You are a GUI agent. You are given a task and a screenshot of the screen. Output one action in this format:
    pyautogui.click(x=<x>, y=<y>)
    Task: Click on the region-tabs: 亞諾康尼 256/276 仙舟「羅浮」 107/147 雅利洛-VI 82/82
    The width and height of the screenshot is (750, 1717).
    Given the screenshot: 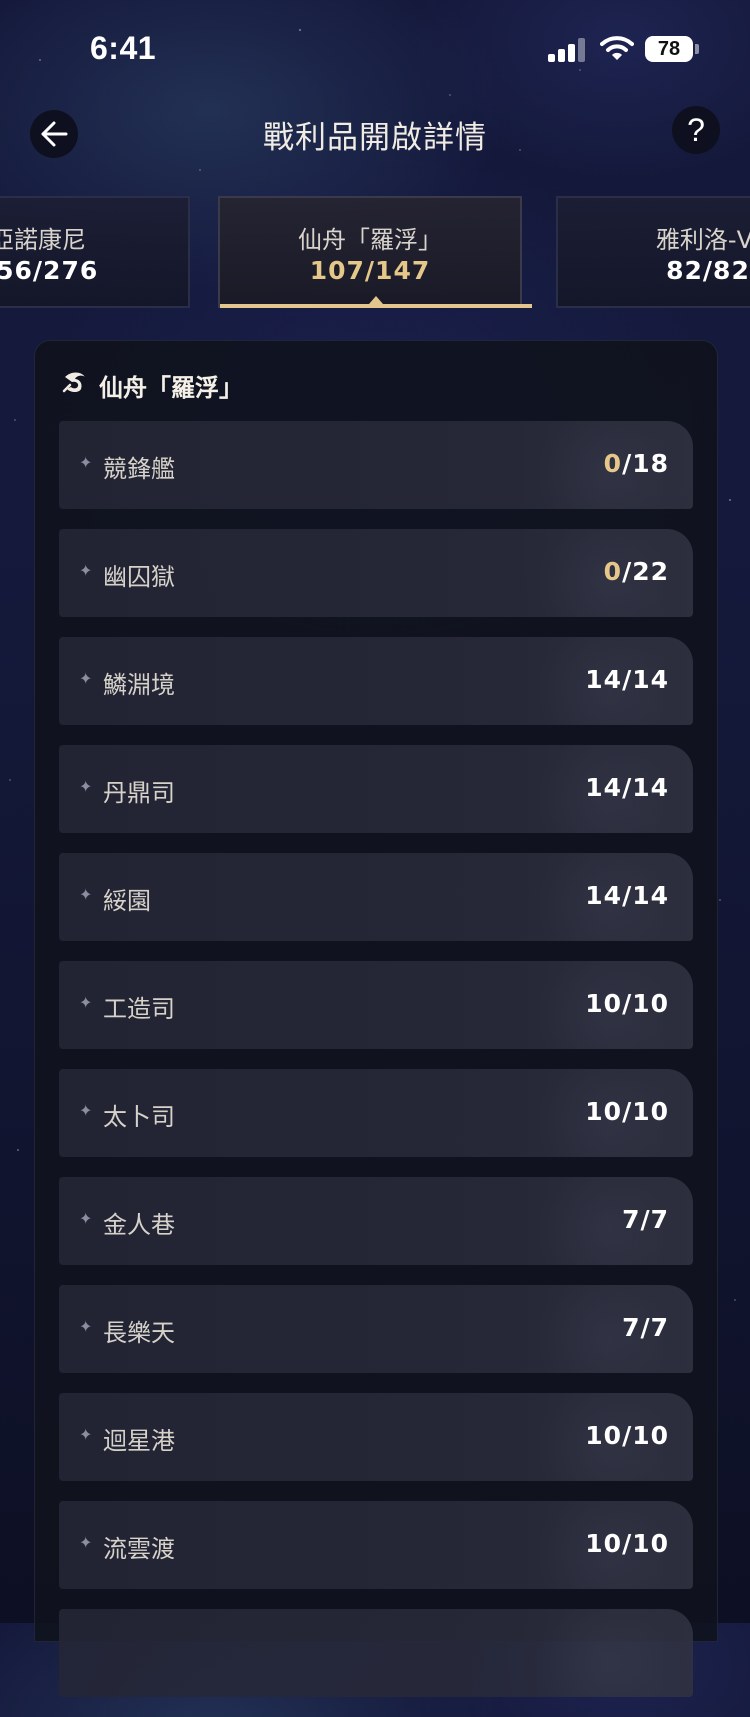 What is the action you would take?
    pyautogui.click(x=375, y=254)
    